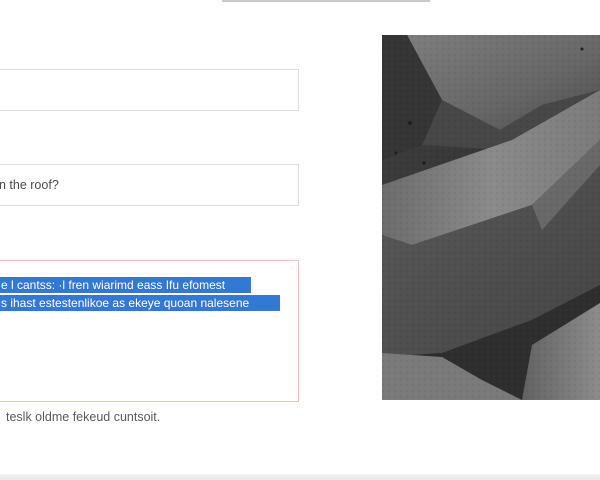  I want to click on text-field-2-value: n the roof?, so click(29, 185).